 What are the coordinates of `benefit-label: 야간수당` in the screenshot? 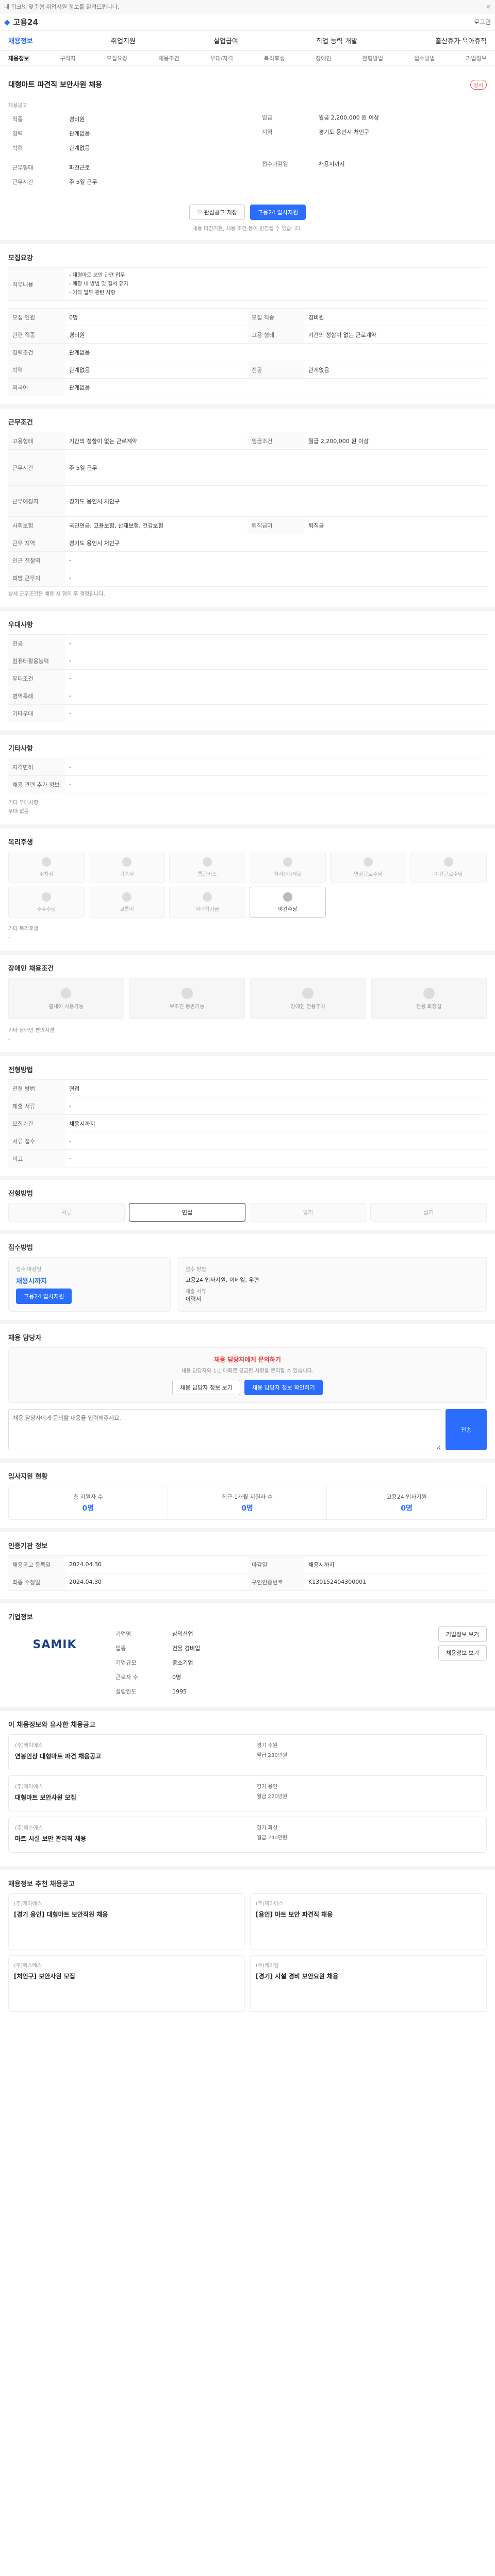 It's located at (288, 909).